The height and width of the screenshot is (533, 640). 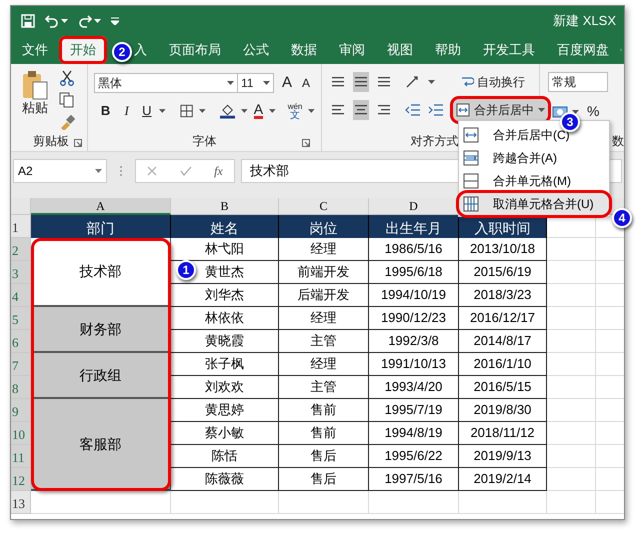 What do you see at coordinates (187, 111) in the screenshot?
I see `border-icon` at bounding box center [187, 111].